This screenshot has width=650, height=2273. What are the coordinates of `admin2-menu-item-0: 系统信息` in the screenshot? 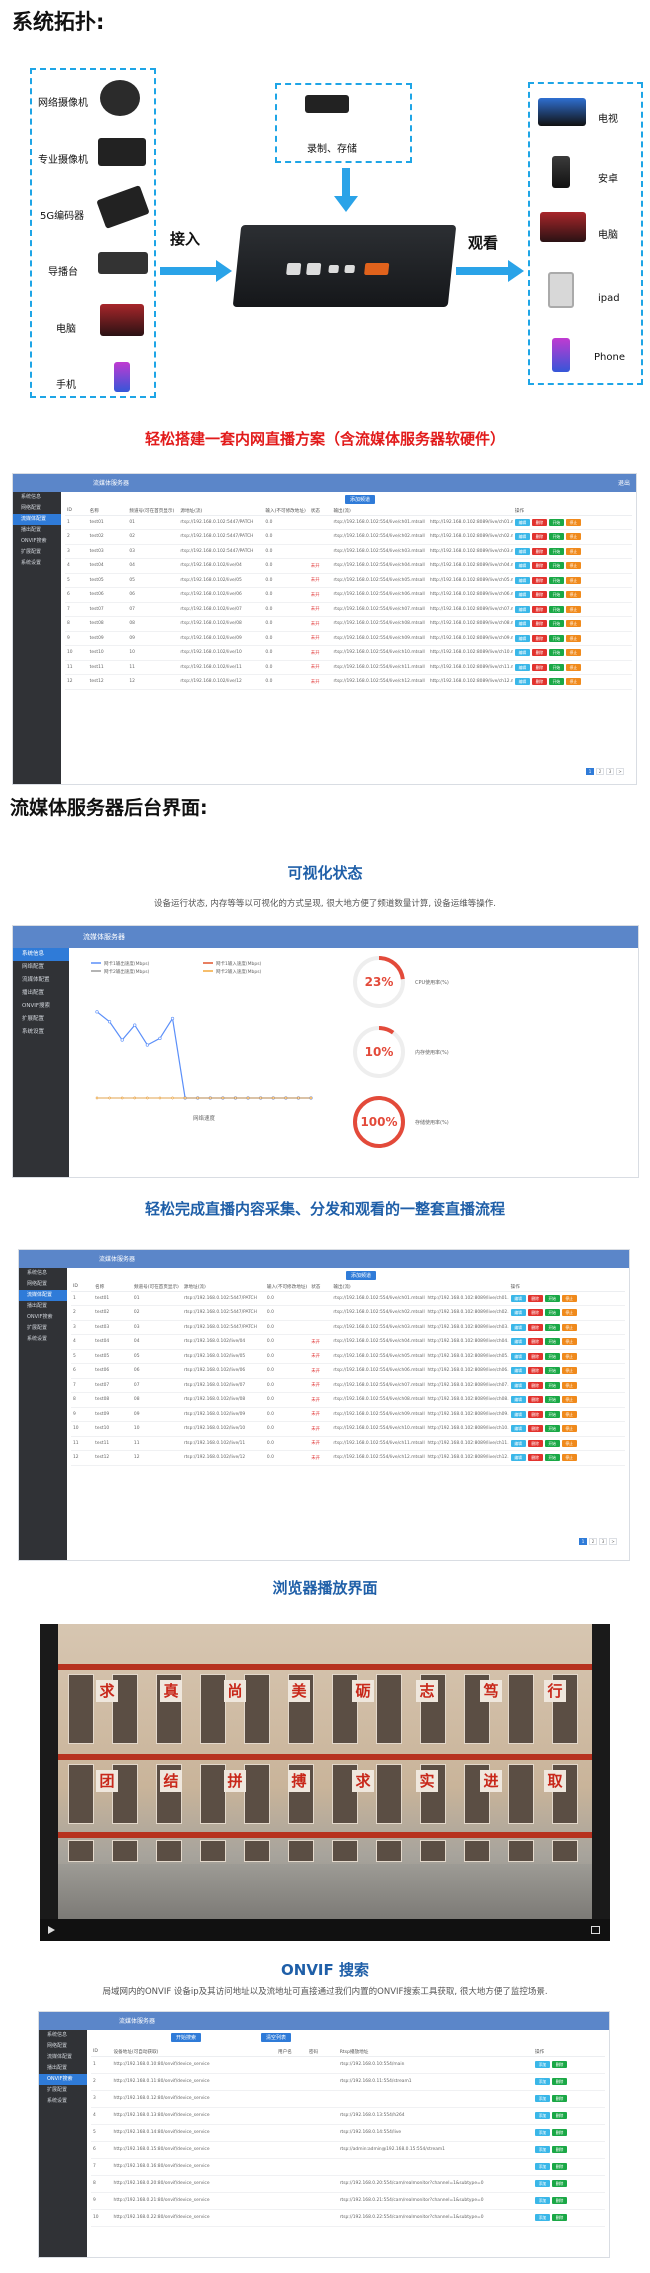 It's located at (43, 1273).